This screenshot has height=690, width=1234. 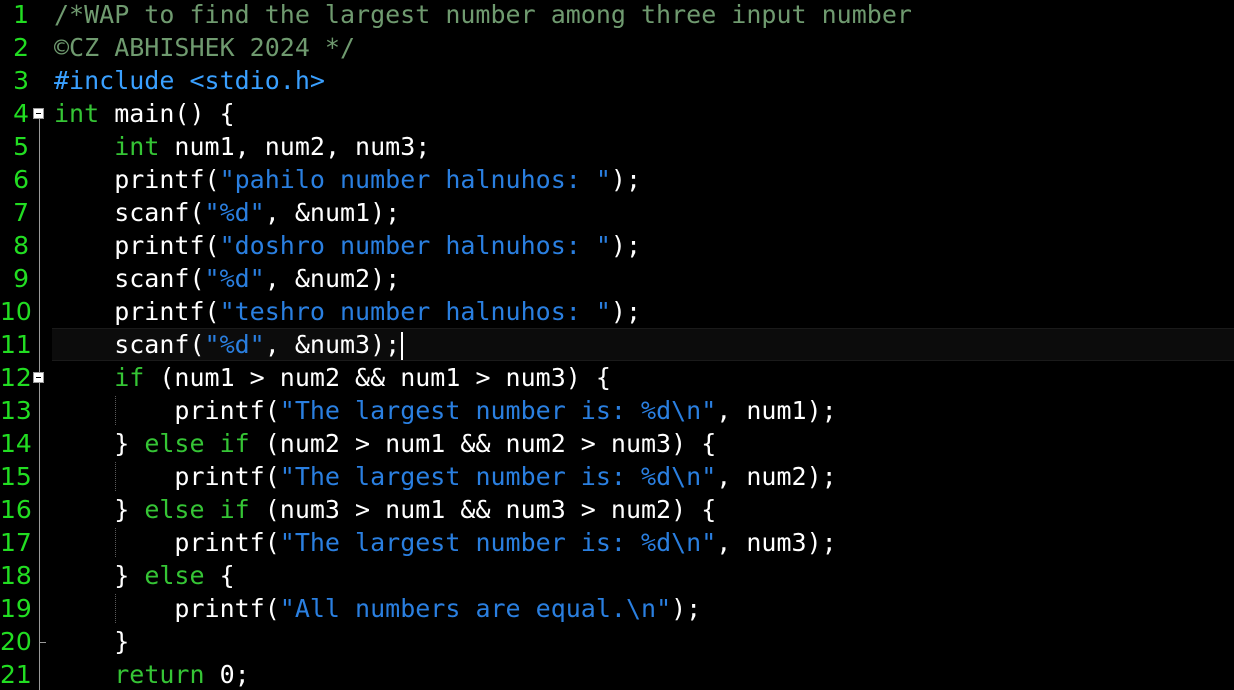 What do you see at coordinates (197, 509) in the screenshot?
I see `code-token-kw: else if` at bounding box center [197, 509].